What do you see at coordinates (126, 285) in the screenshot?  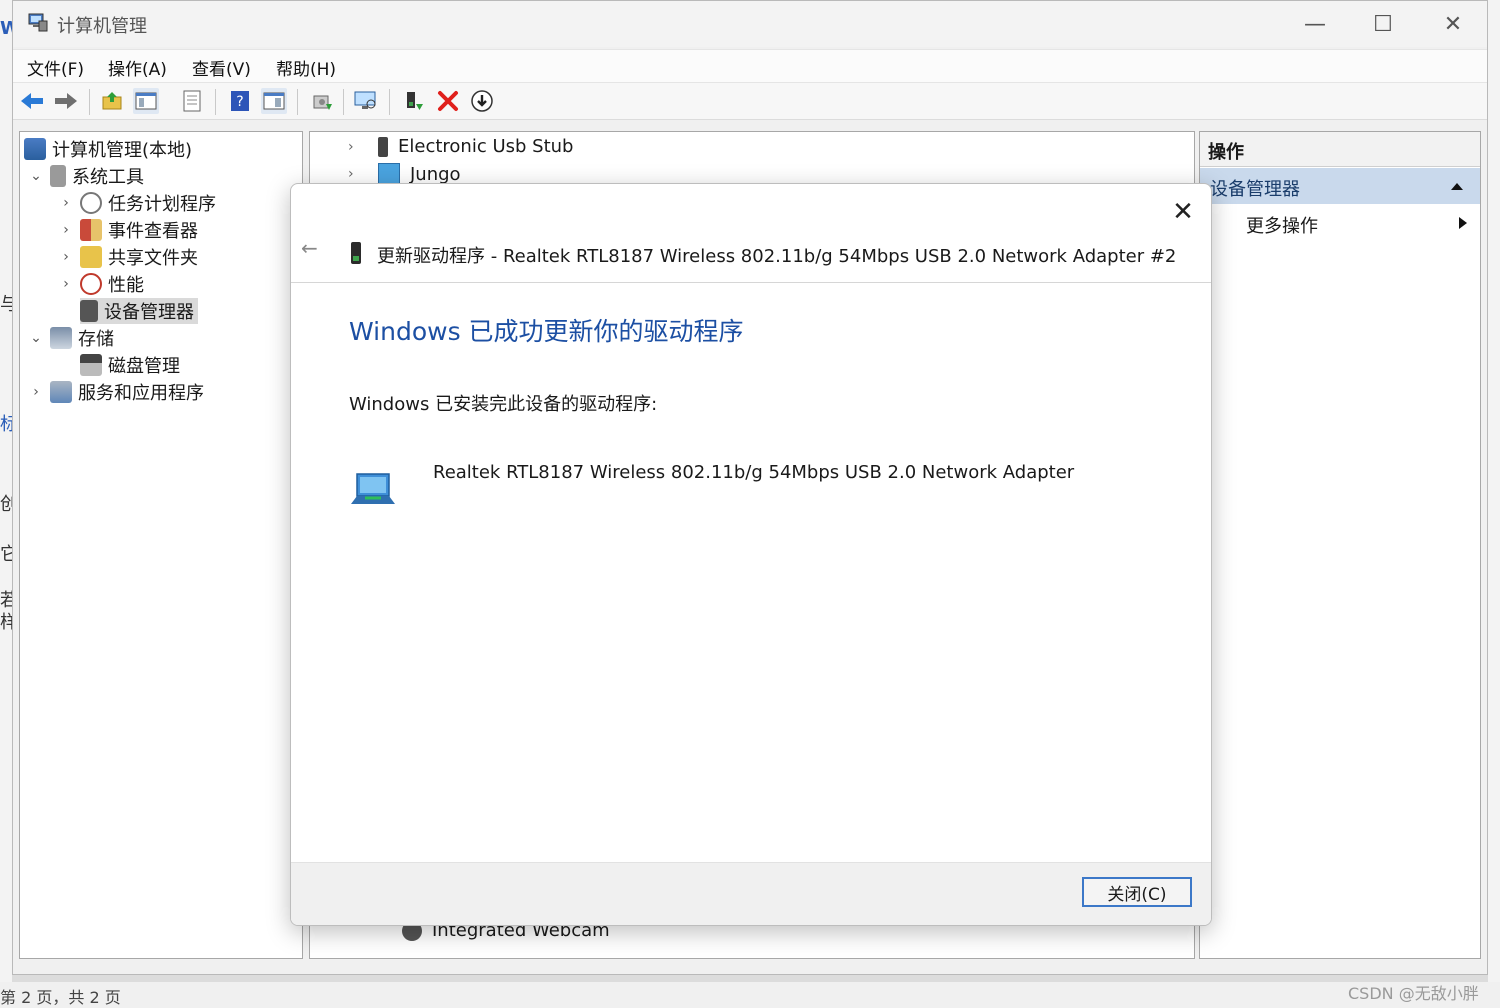 I see `tree-item-label: 性能` at bounding box center [126, 285].